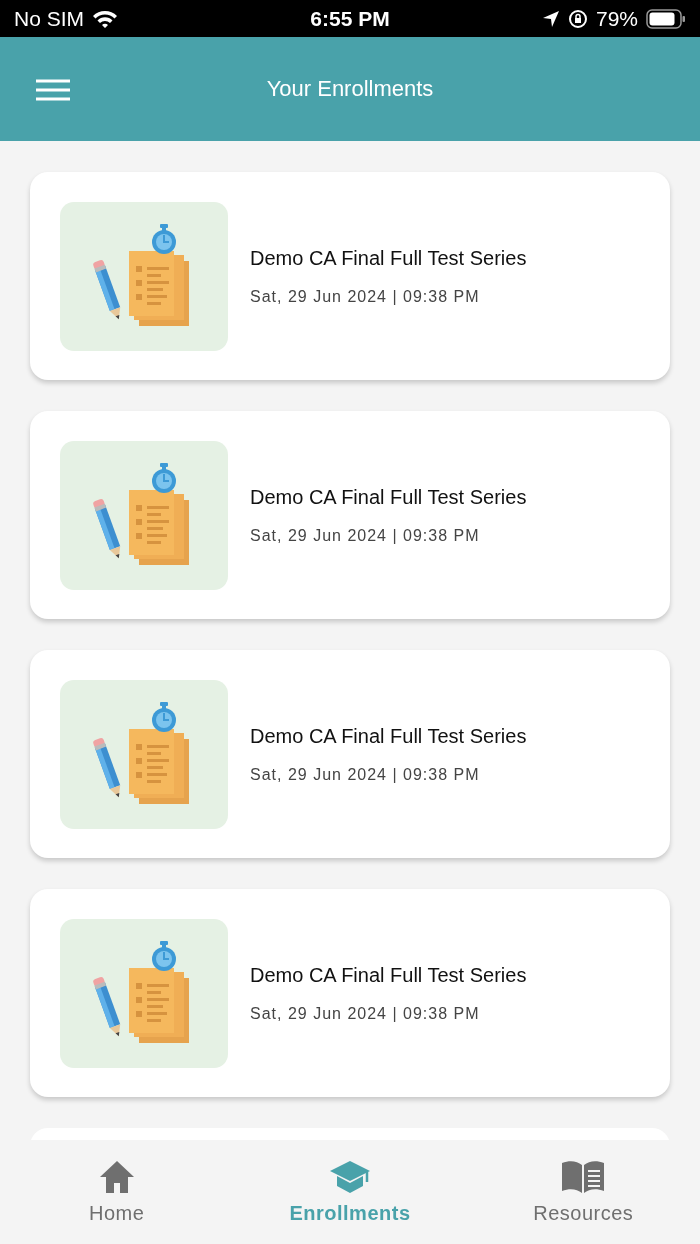 This screenshot has width=700, height=1244. Describe the element at coordinates (577, 18) in the screenshot. I see `rotation-lock-icon` at that location.